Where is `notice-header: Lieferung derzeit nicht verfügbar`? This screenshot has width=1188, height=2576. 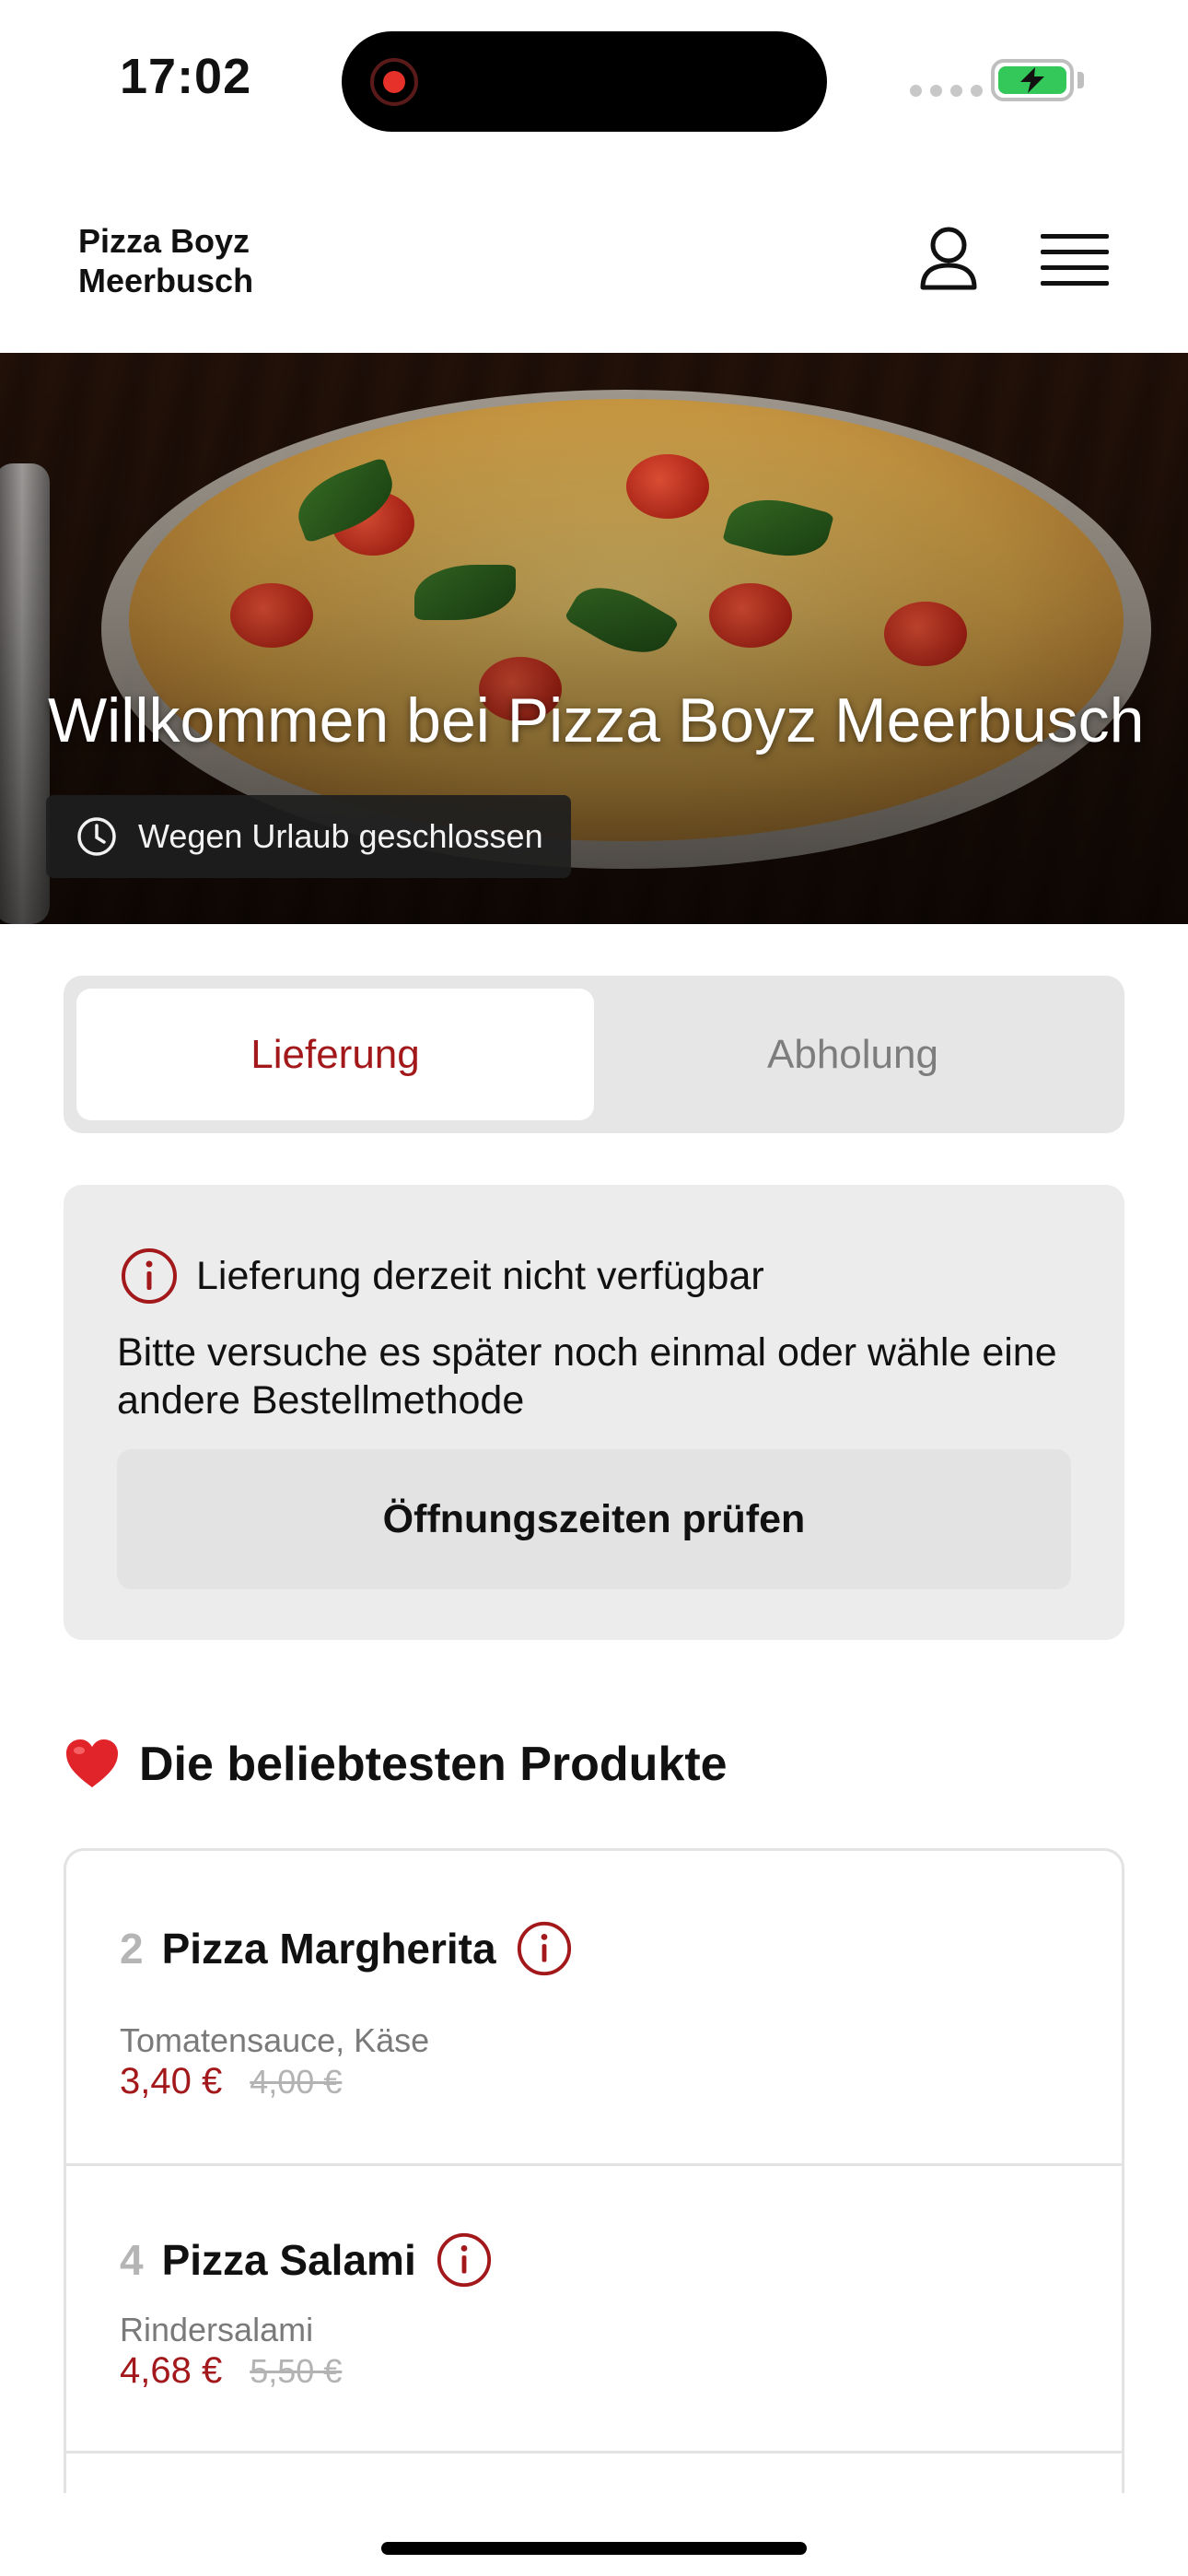 notice-header: Lieferung derzeit nicht verfügbar is located at coordinates (441, 1276).